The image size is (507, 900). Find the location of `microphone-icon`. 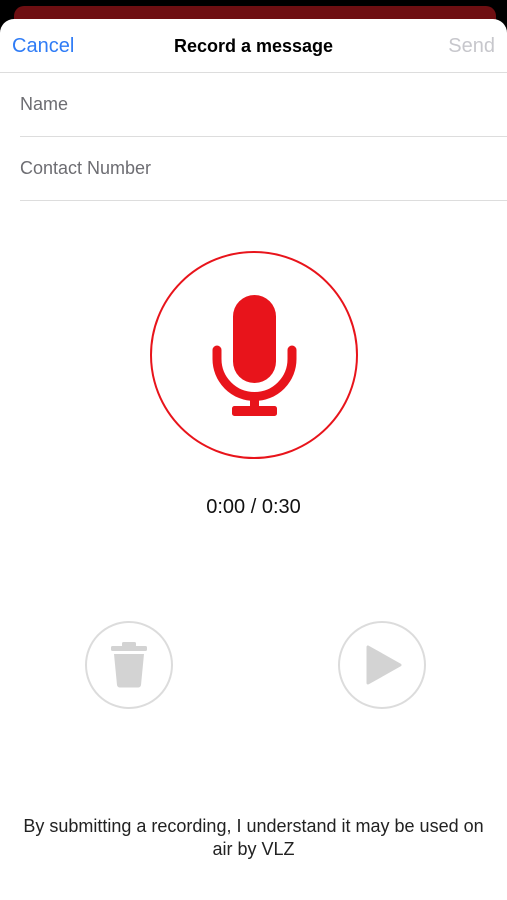

microphone-icon is located at coordinates (254, 355).